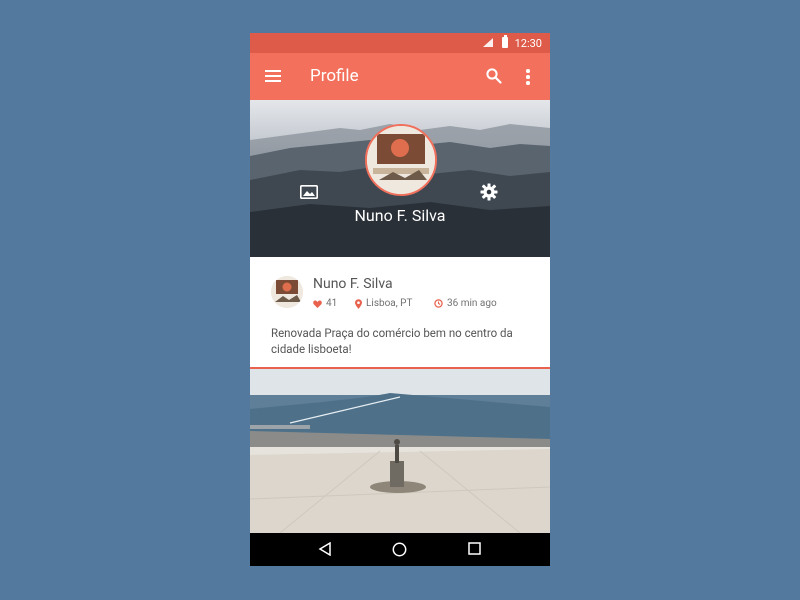  I want to click on post-photo, so click(400, 451).